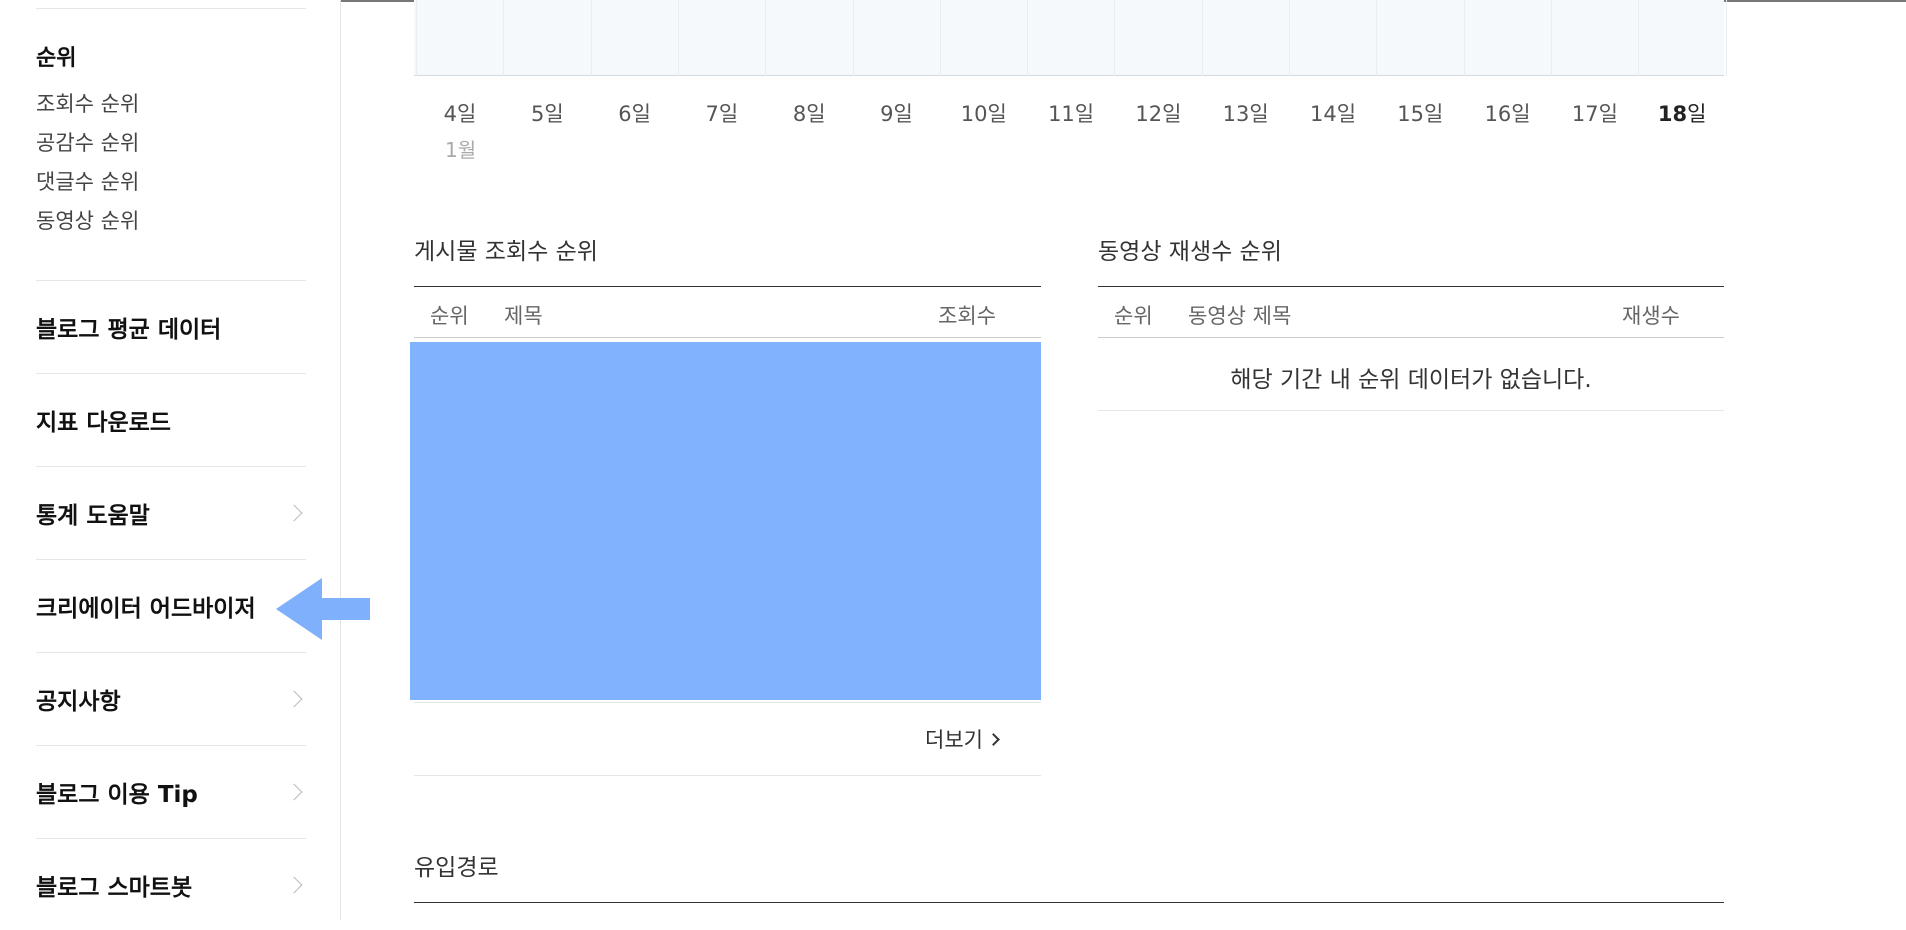  Describe the element at coordinates (114, 887) in the screenshot. I see `sidebar-item-label: 블로그 스마트봇` at that location.